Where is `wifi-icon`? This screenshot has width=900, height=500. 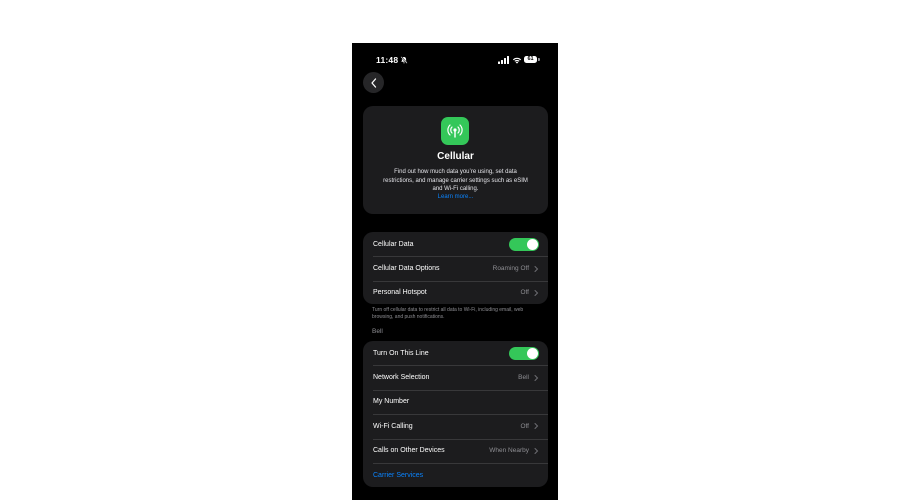
wifi-icon is located at coordinates (517, 60).